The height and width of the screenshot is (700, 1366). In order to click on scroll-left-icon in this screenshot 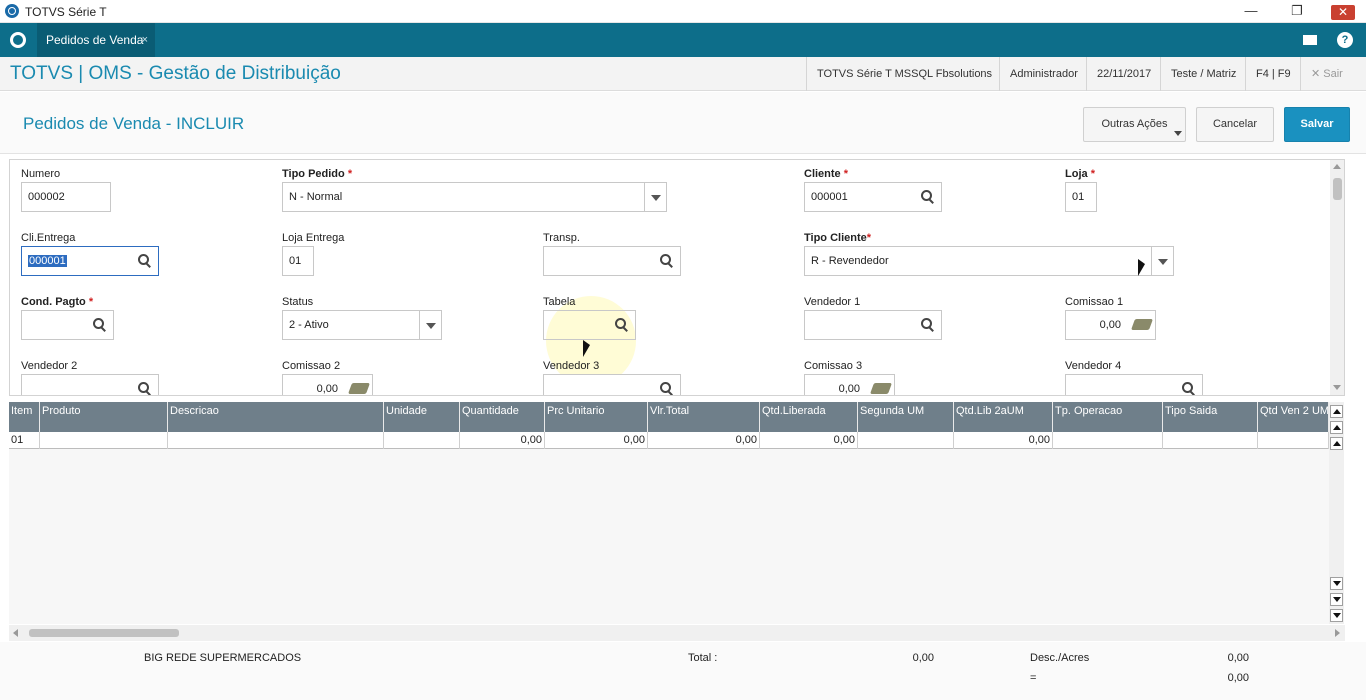, I will do `click(15, 633)`.